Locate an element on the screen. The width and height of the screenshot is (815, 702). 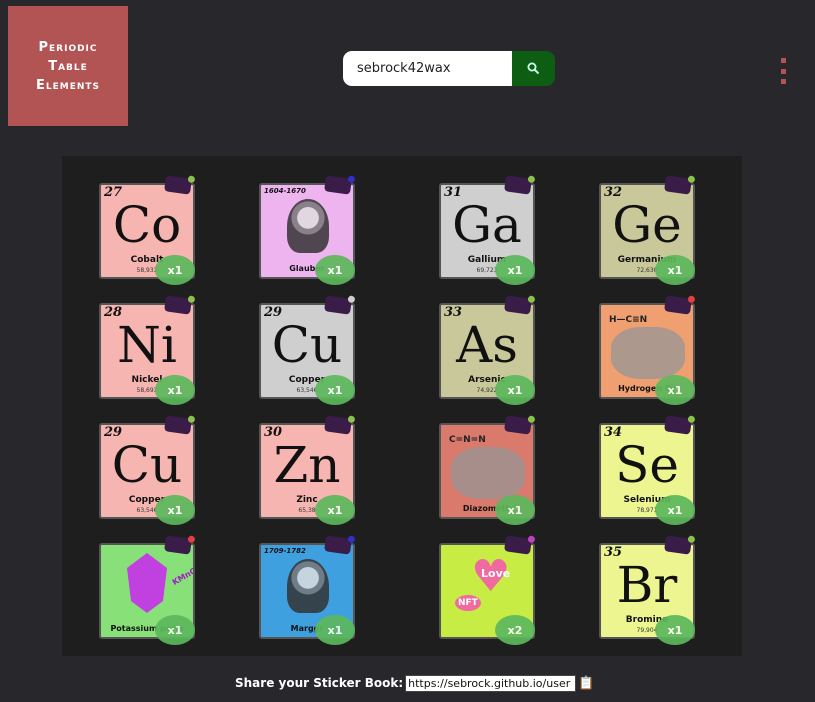
sticker-10: 30 Zn Zinc 65,38 x1 is located at coordinates (307, 470).